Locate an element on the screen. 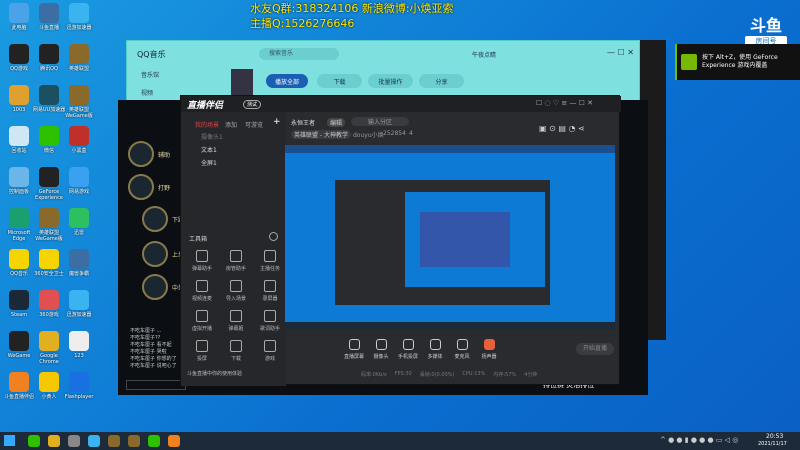  desktop-icon-label: 小黄人 is located at coordinates (49, 397).